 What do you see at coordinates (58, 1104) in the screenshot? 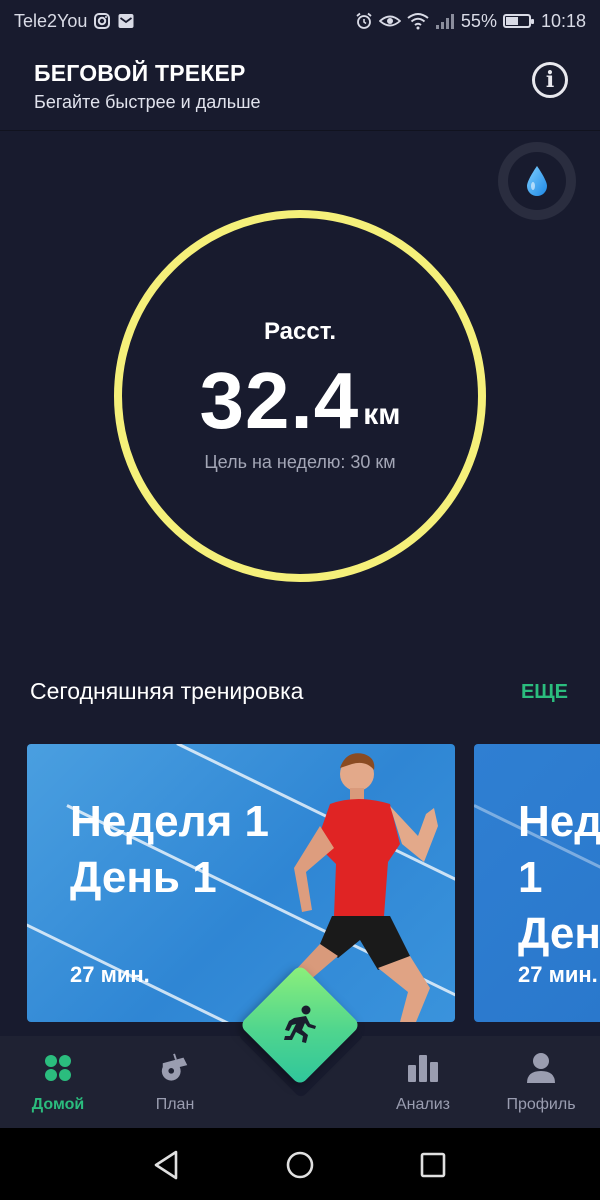
I see `nav-label: Домой` at bounding box center [58, 1104].